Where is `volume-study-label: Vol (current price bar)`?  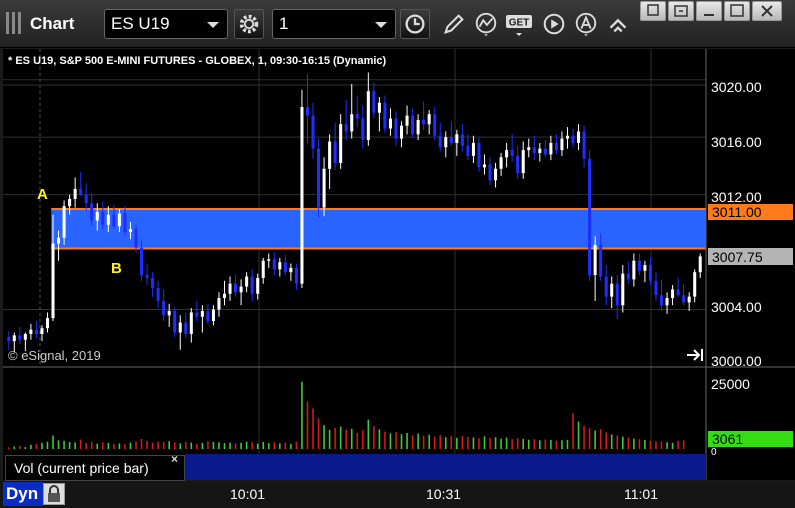 volume-study-label: Vol (current price bar) is located at coordinates (95, 468).